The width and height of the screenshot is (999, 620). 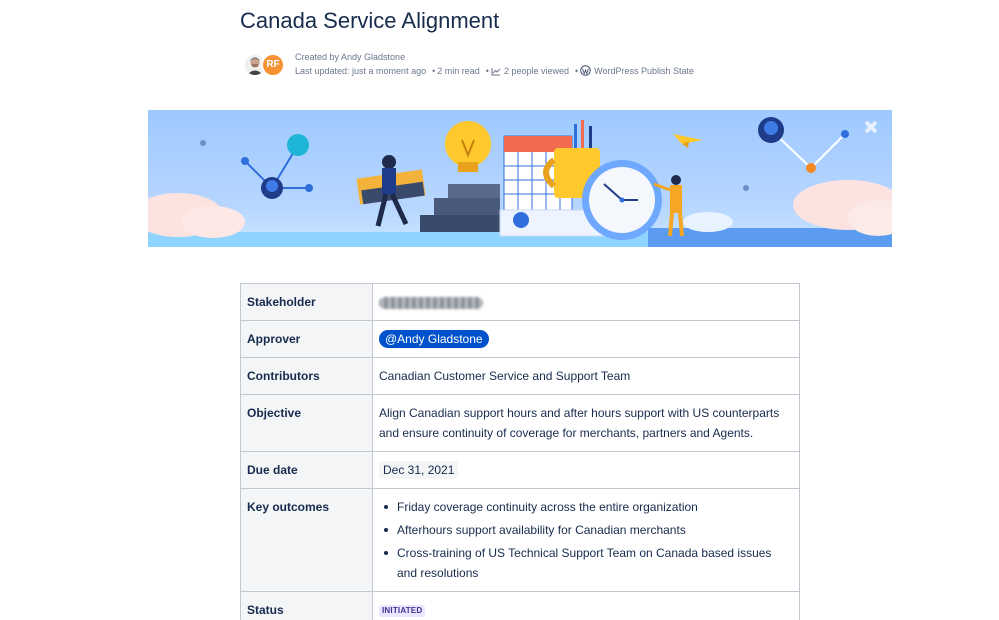 I want to click on key-outcomes-label: Key outcomes, so click(x=306, y=540).